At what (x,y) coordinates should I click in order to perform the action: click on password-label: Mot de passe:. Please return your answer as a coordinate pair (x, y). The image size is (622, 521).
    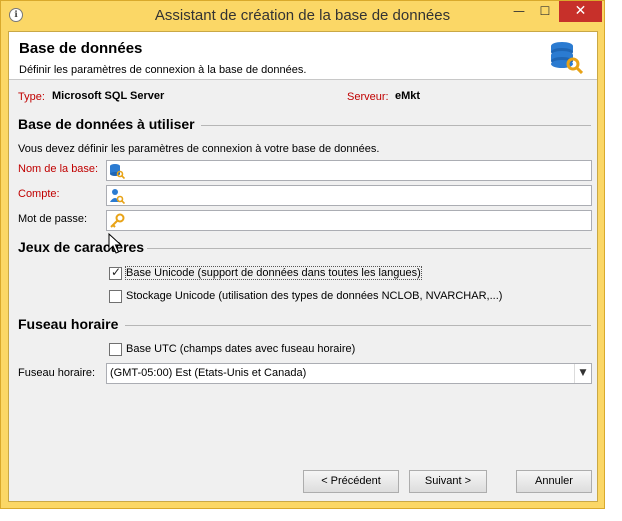
    Looking at the image, I should click on (53, 219).